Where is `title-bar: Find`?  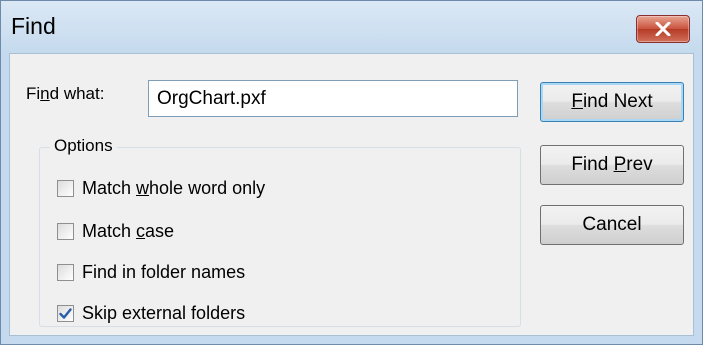
title-bar: Find is located at coordinates (351, 27).